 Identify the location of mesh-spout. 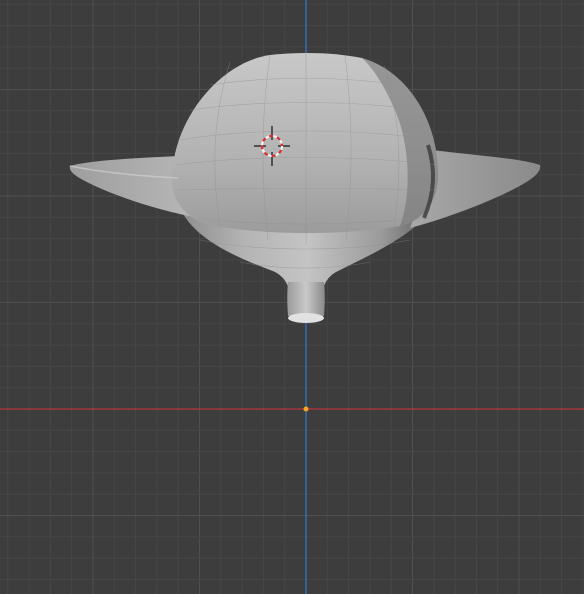
(306, 299).